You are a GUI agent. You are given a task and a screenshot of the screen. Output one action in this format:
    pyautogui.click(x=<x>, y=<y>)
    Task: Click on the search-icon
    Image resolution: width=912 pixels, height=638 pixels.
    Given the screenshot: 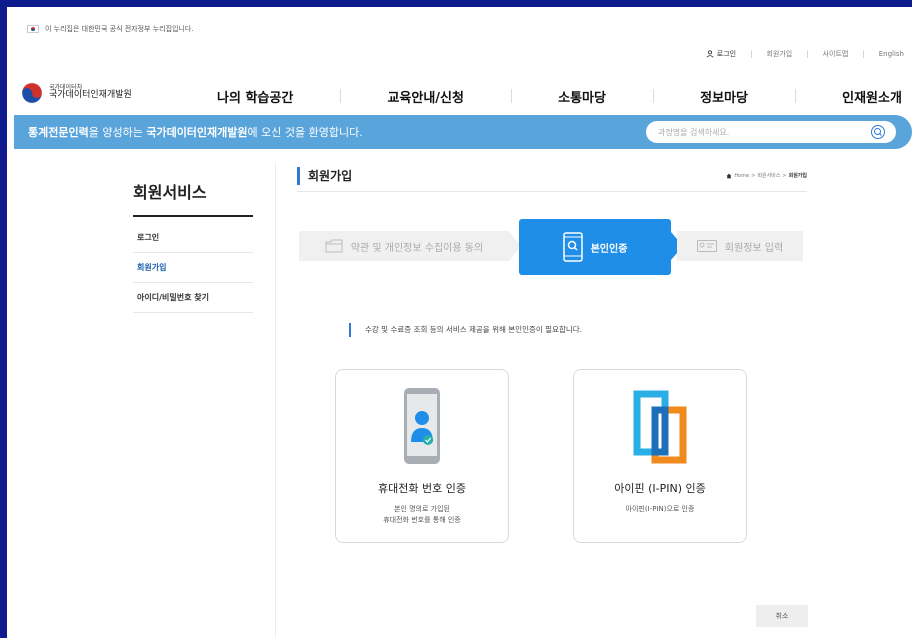 What is the action you would take?
    pyautogui.click(x=878, y=132)
    